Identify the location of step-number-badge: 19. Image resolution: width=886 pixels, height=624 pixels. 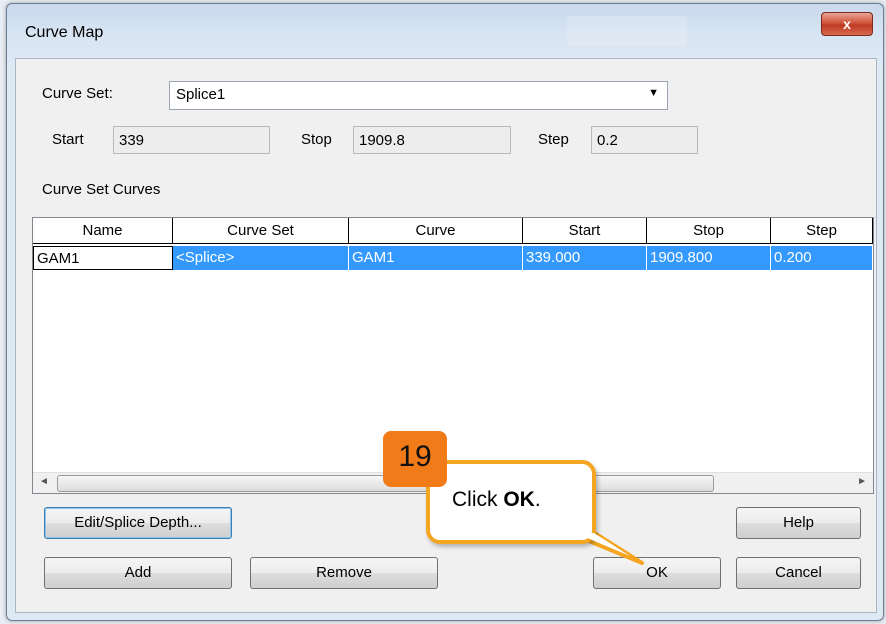
(415, 459).